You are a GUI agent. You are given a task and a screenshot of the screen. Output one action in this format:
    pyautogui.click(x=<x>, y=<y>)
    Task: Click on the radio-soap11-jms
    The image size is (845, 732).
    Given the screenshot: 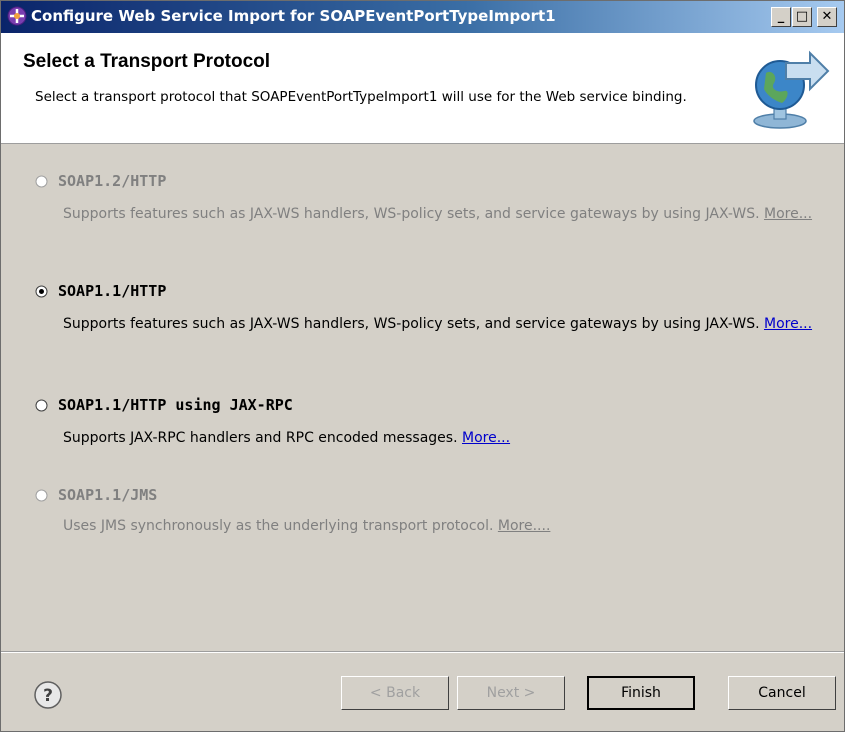 What is the action you would take?
    pyautogui.click(x=41, y=495)
    